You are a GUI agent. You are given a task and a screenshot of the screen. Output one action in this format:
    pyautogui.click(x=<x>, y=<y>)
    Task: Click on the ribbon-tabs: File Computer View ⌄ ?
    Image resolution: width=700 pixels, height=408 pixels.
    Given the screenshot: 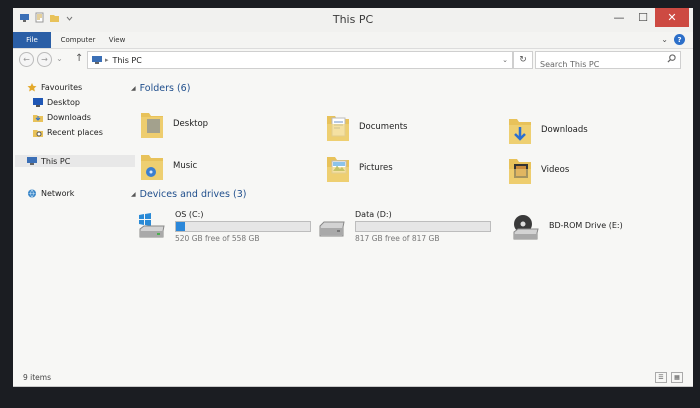 What is the action you would take?
    pyautogui.click(x=353, y=40)
    